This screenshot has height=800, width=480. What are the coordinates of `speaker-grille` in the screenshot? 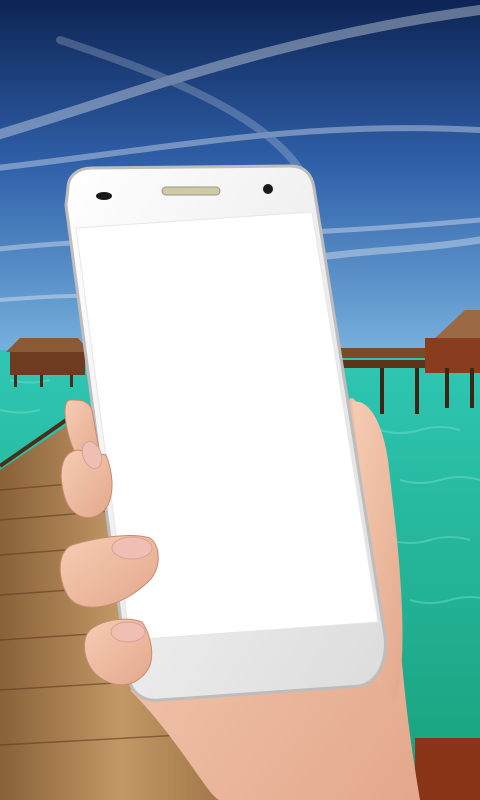 It's located at (191, 191).